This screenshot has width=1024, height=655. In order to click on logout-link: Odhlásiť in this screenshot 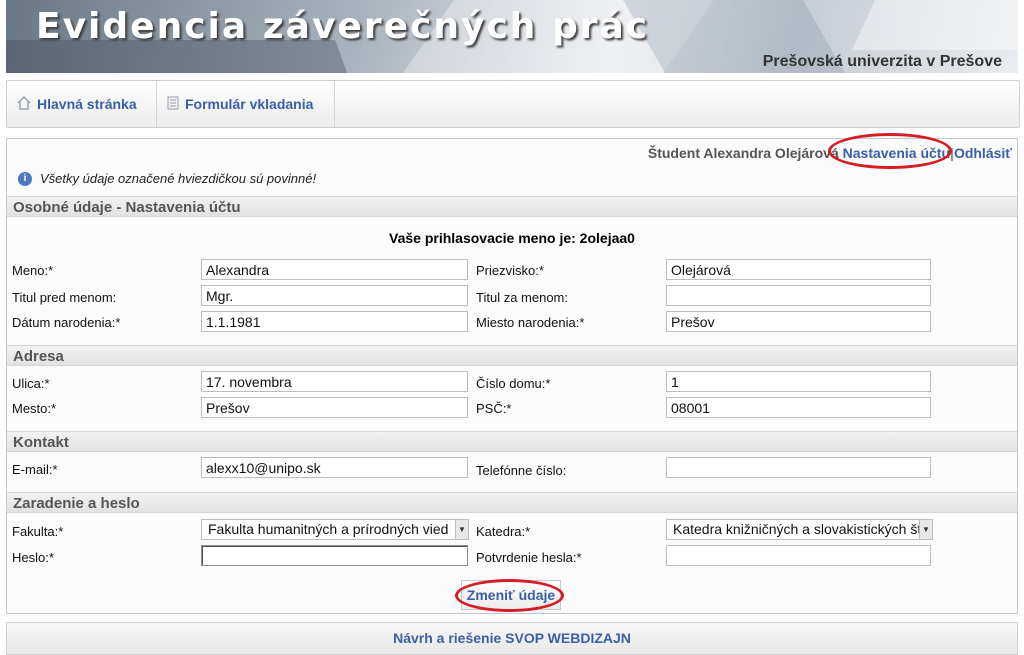, I will do `click(983, 153)`.